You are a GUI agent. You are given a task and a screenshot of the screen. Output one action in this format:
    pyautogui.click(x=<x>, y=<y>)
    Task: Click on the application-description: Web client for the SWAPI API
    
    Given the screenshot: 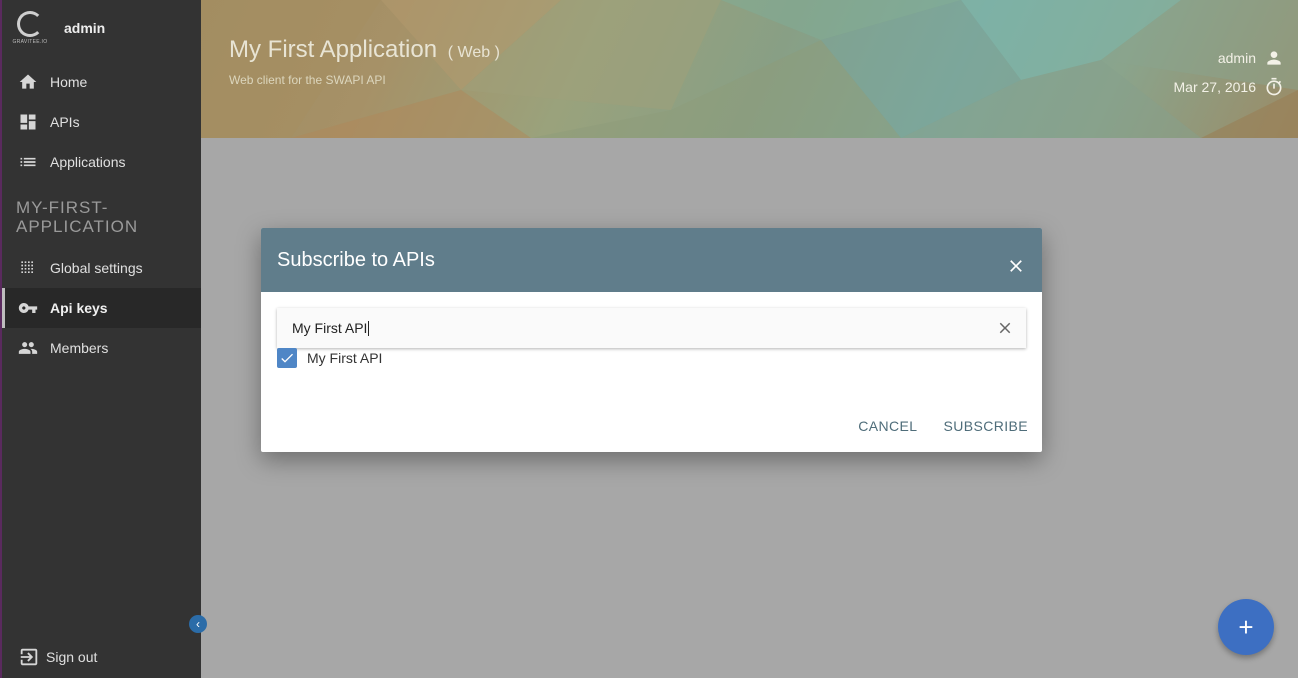 What is the action you would take?
    pyautogui.click(x=307, y=80)
    